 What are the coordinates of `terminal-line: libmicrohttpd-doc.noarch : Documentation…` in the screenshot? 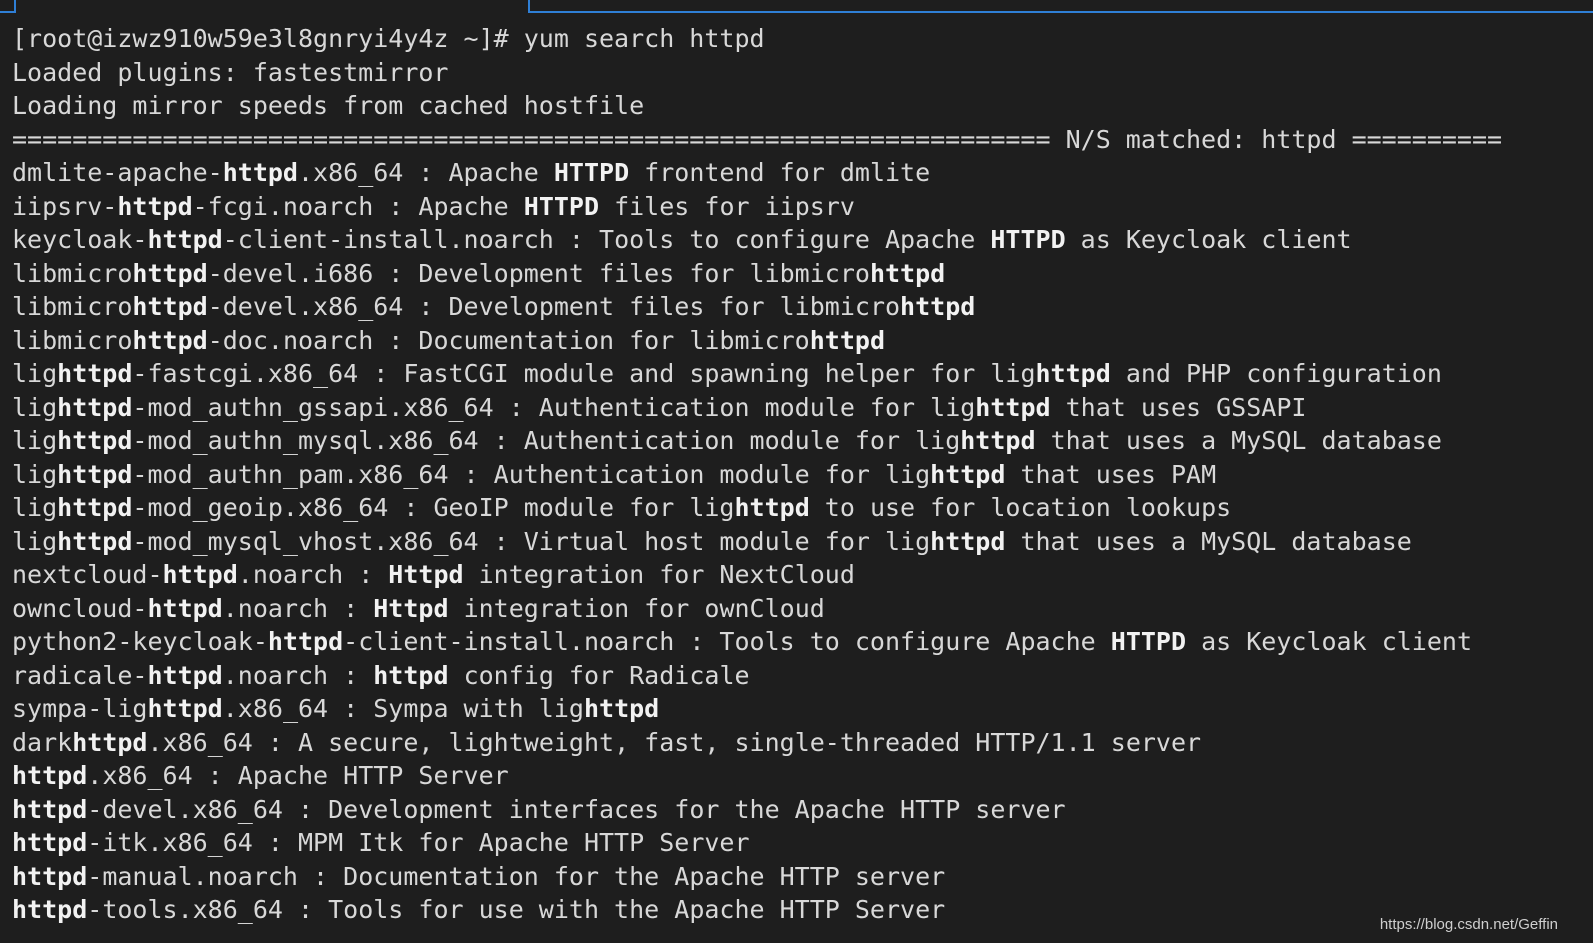 It's located at (802, 341).